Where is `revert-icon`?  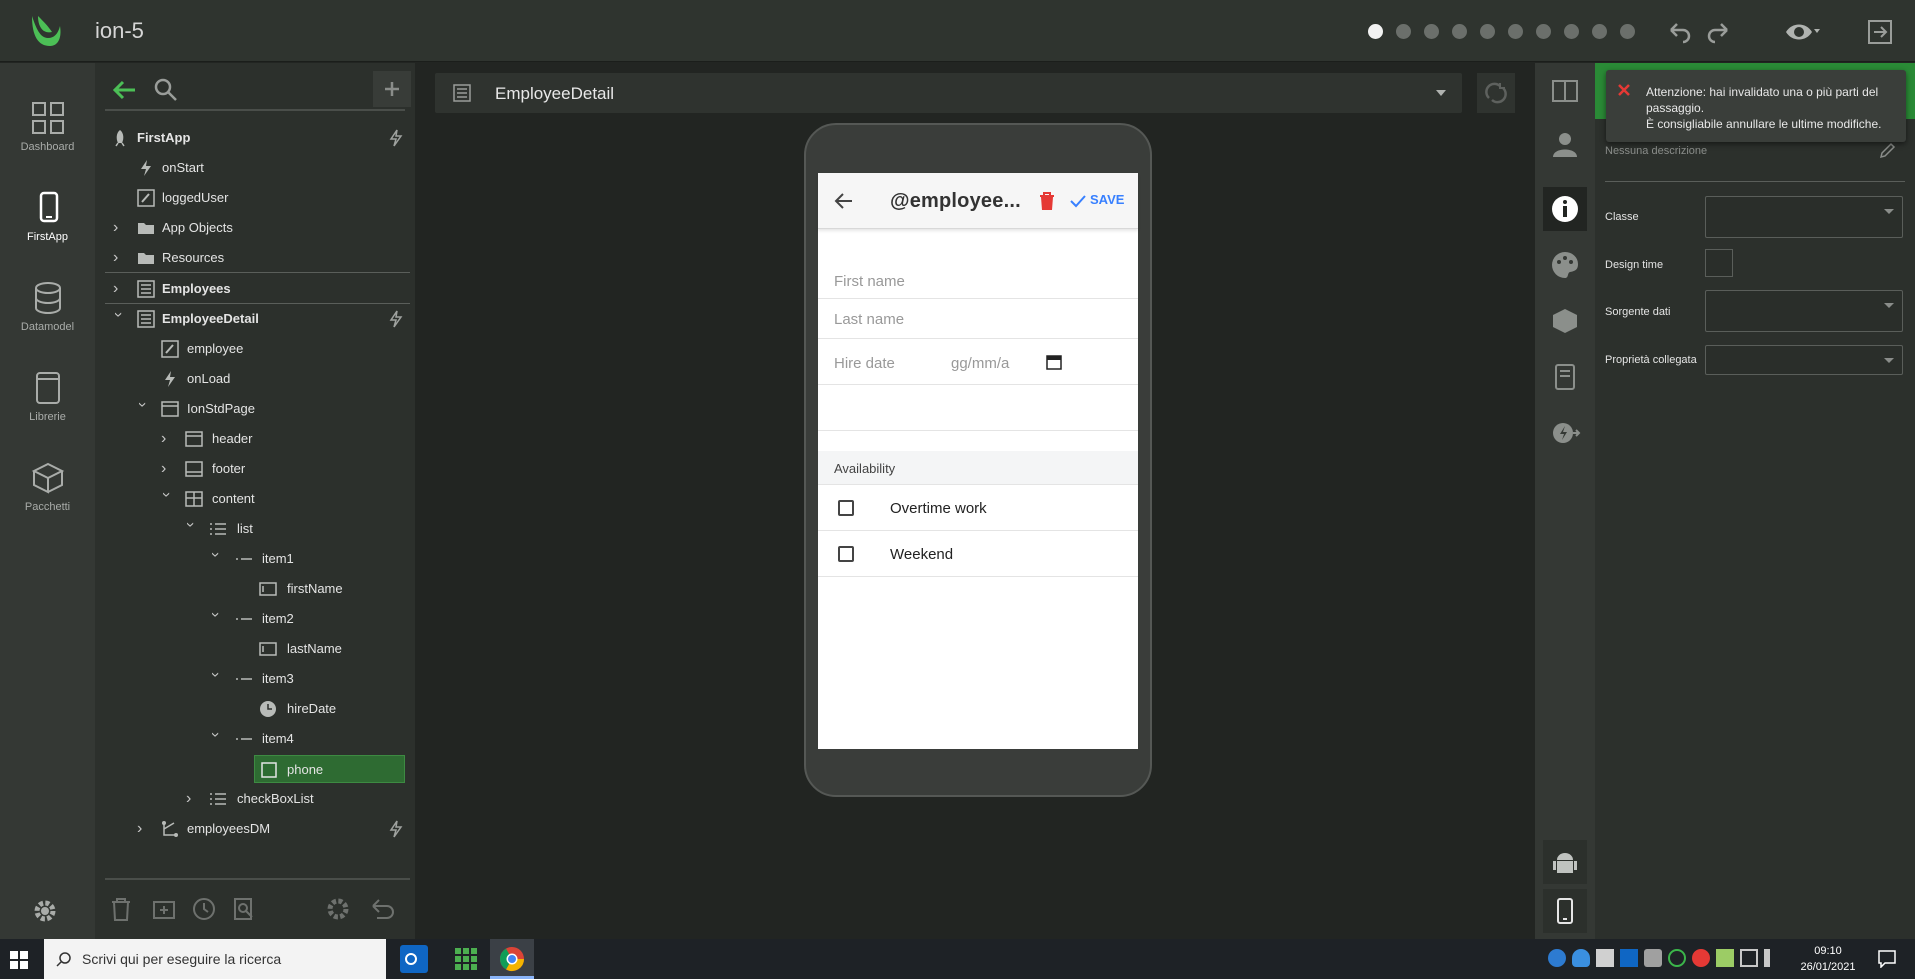
revert-icon is located at coordinates (381, 909).